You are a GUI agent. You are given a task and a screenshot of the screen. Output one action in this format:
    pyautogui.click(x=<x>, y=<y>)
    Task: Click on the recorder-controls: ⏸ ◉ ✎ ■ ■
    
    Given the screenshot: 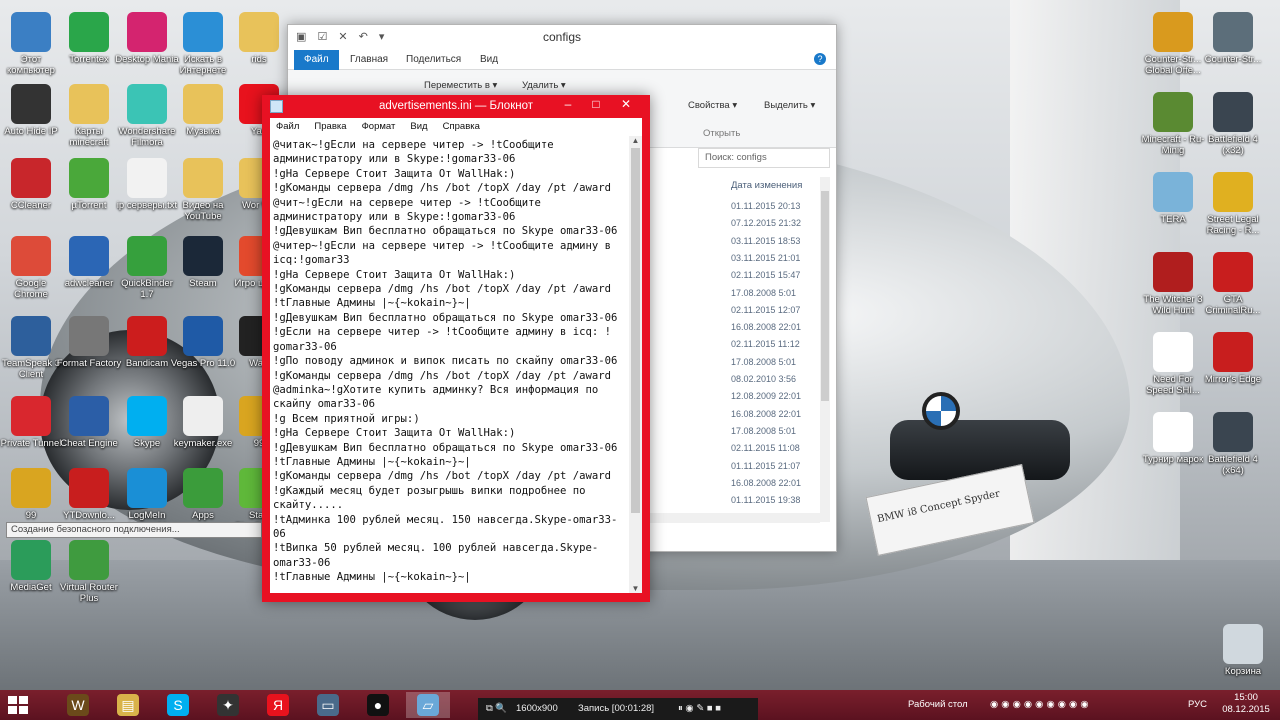 What is the action you would take?
    pyautogui.click(x=699, y=709)
    